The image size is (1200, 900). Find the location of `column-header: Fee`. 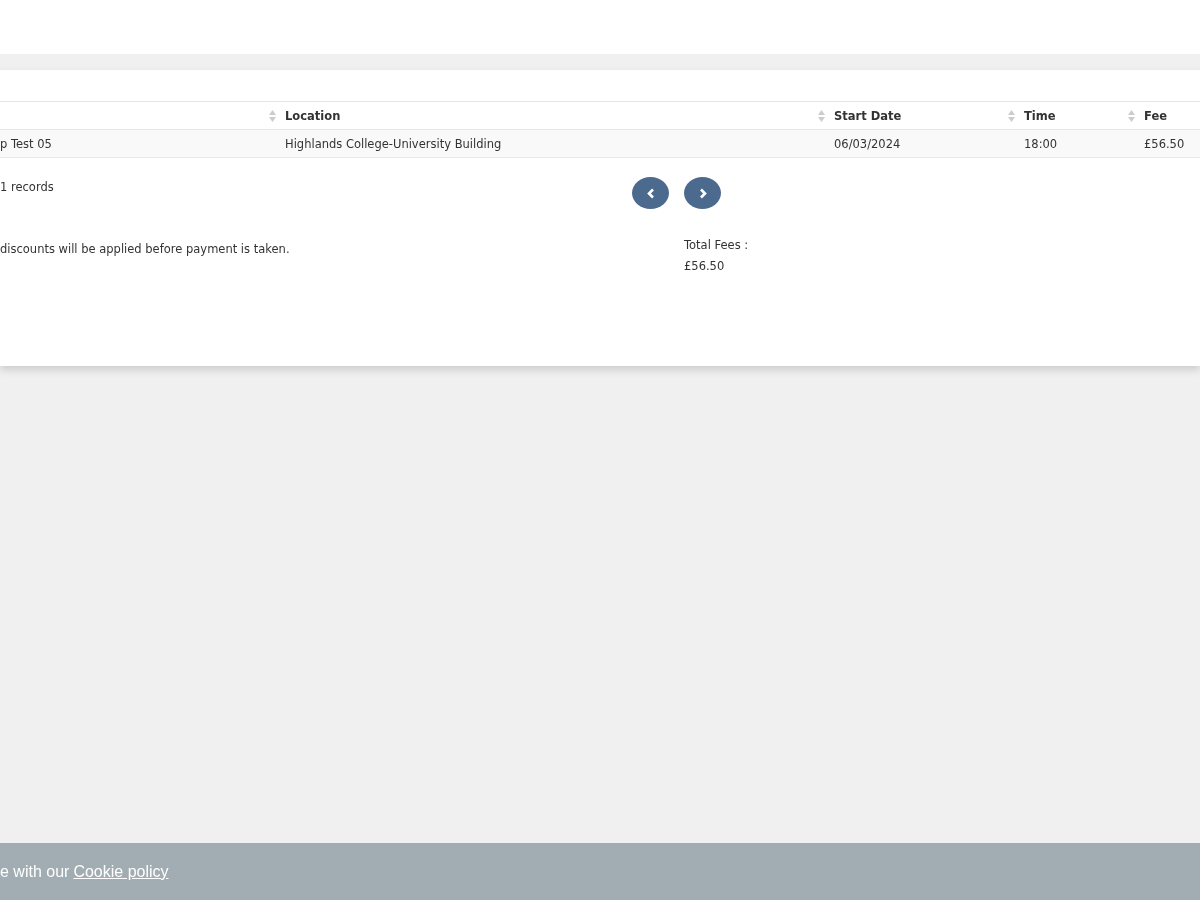

column-header: Fee is located at coordinates (1169, 115).